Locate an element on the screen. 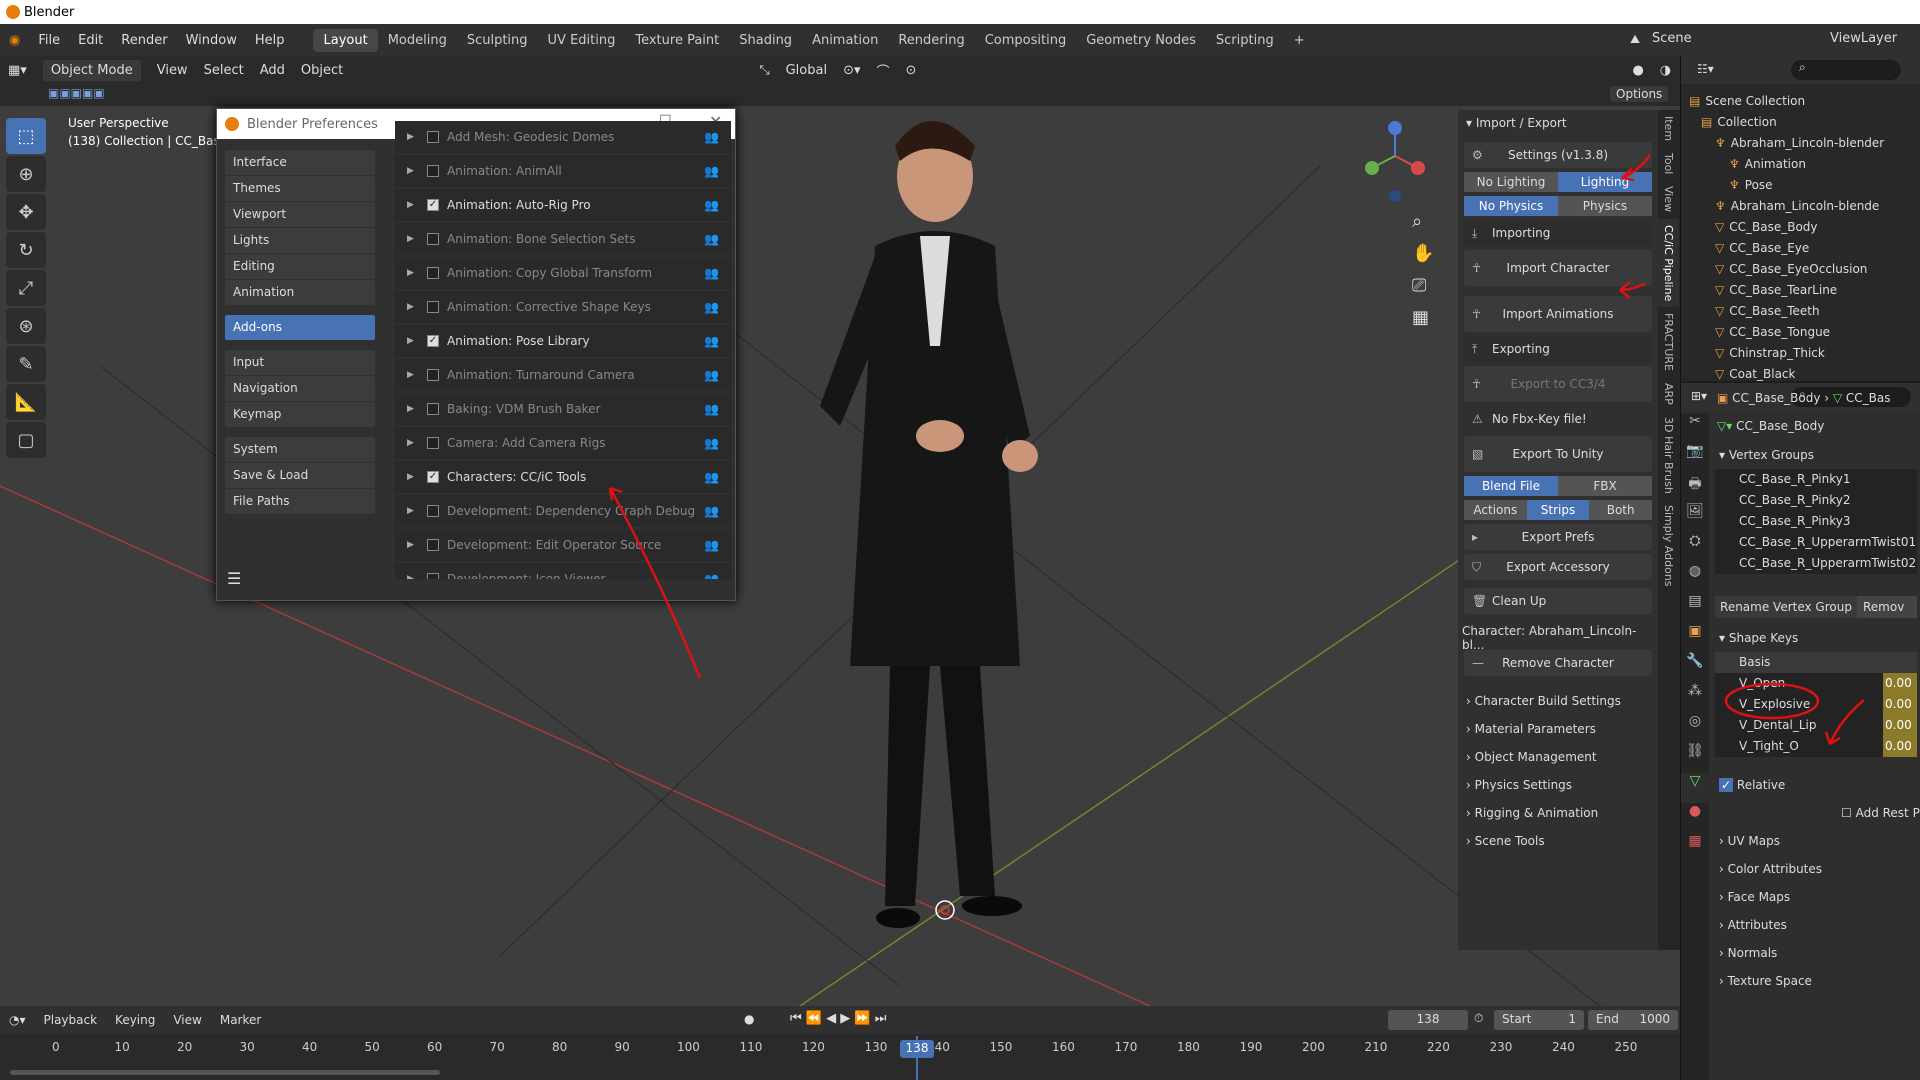 This screenshot has width=1920, height=1080. end-frame-field: End 1000 is located at coordinates (1633, 1020).